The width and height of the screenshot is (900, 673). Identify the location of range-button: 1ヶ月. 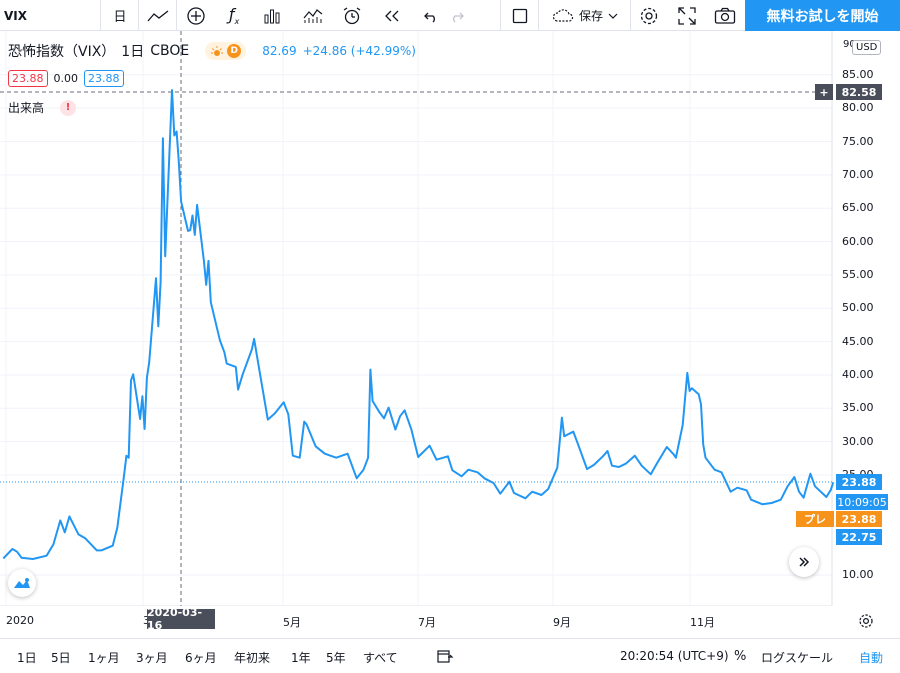
(104, 657).